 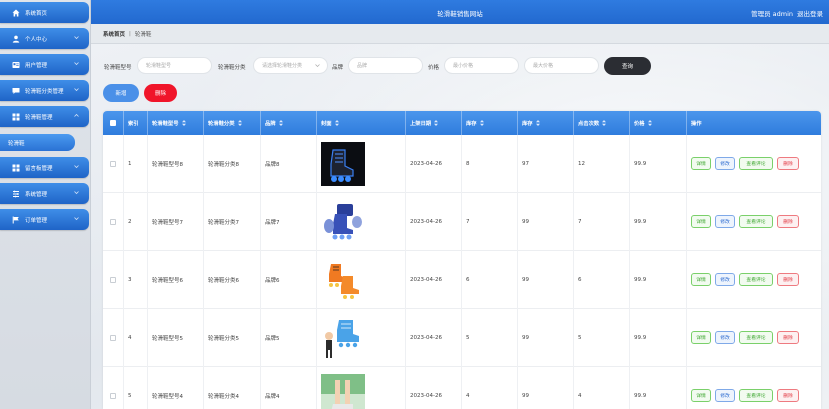 What do you see at coordinates (136, 164) in the screenshot?
I see `index-cell: 1` at bounding box center [136, 164].